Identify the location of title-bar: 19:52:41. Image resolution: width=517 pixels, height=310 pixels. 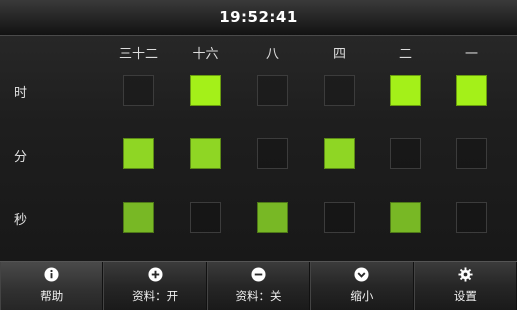
(258, 18).